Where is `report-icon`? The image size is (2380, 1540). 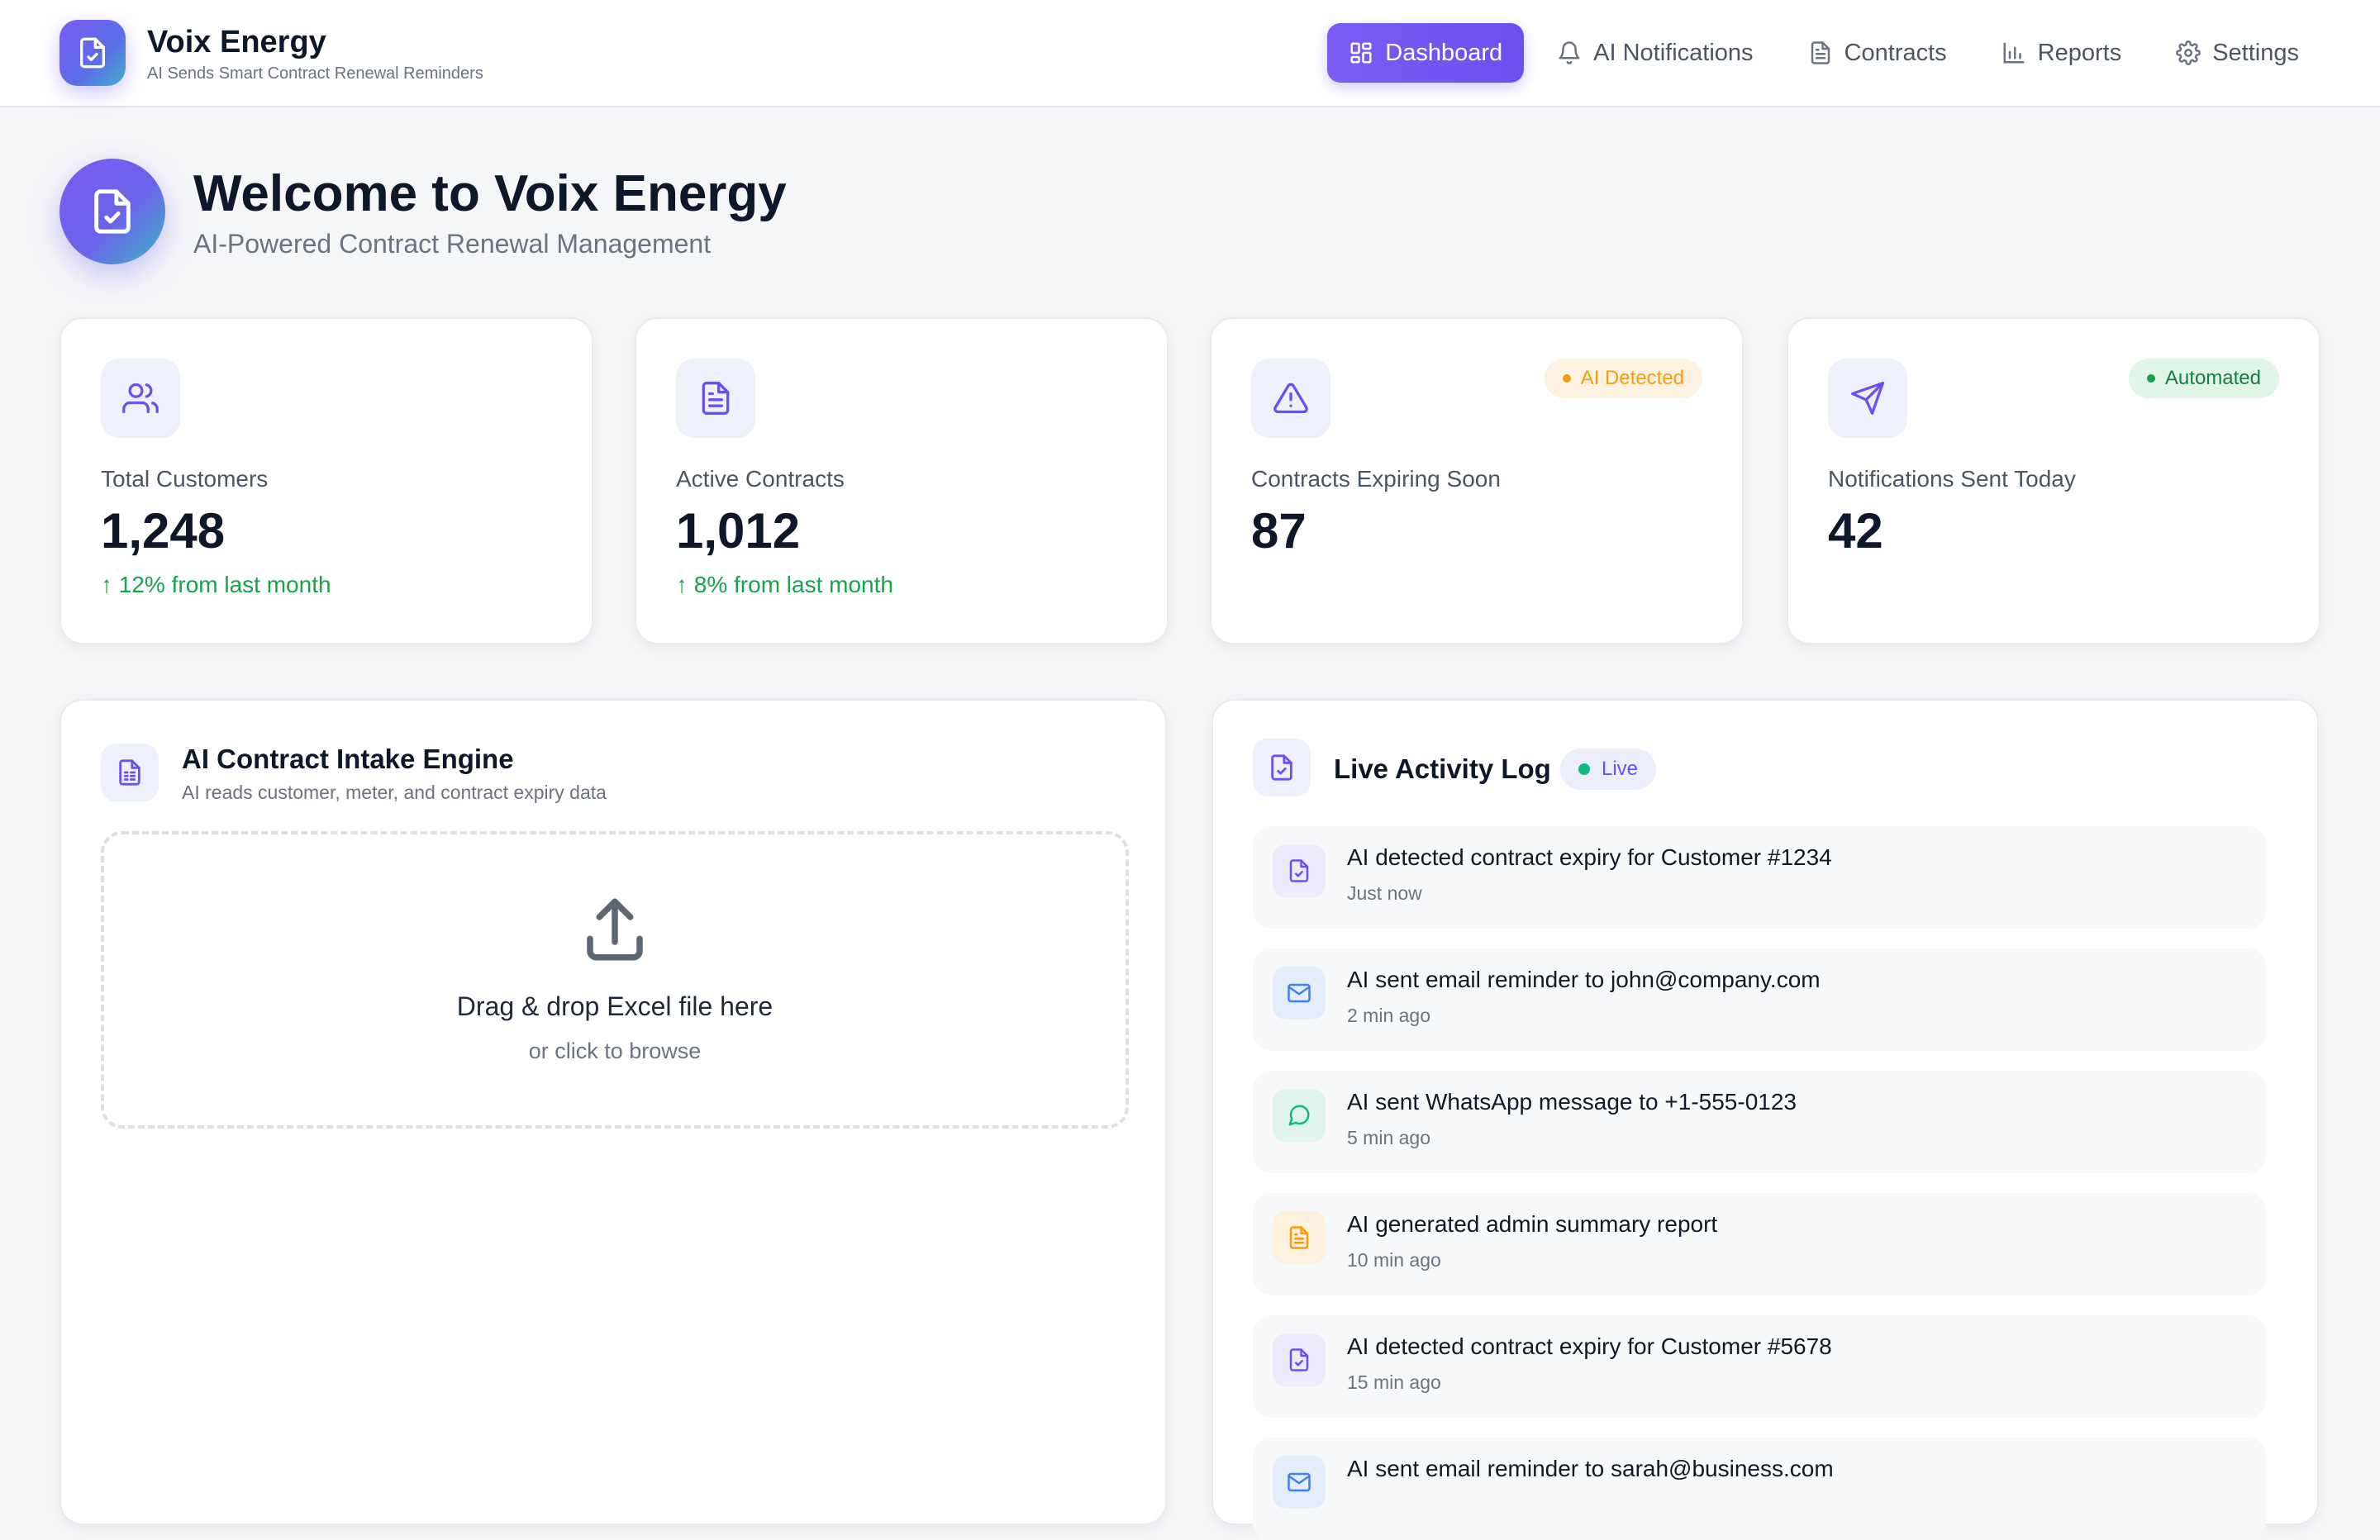
report-icon is located at coordinates (1299, 1237).